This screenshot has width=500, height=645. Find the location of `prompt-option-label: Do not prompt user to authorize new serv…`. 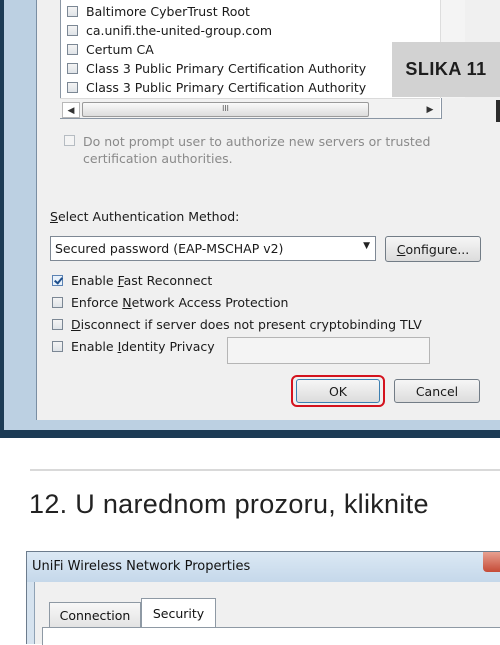

prompt-option-label: Do not prompt user to authorize new serv… is located at coordinates (256, 150).